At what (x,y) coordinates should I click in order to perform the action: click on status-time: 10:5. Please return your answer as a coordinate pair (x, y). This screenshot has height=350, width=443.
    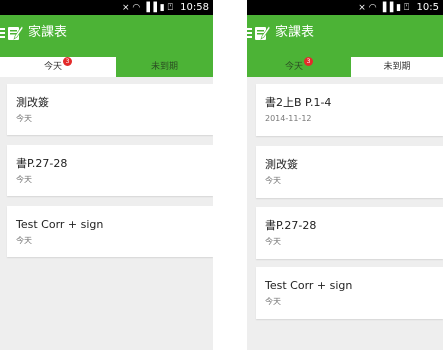
    Looking at the image, I should click on (427, 7).